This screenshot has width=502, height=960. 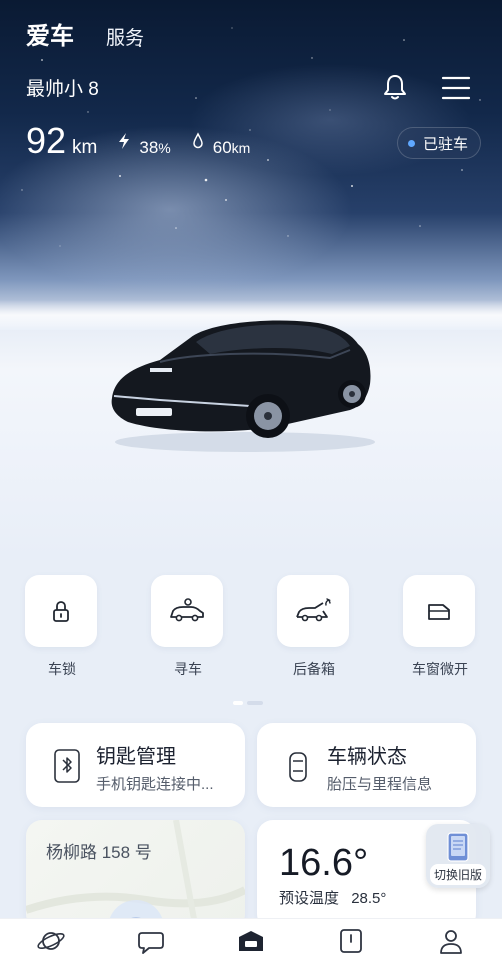 I want to click on preset-temperature: 预设温度 28.5°, so click(x=332, y=897).